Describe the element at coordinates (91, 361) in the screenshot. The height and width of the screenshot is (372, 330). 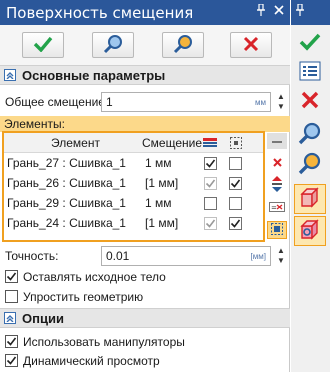
I see `dynamic-preview-label: Динамический просмотр` at that location.